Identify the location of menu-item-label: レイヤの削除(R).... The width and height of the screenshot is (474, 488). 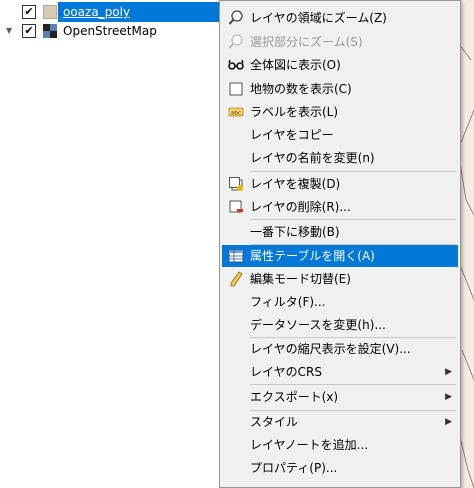
(300, 207).